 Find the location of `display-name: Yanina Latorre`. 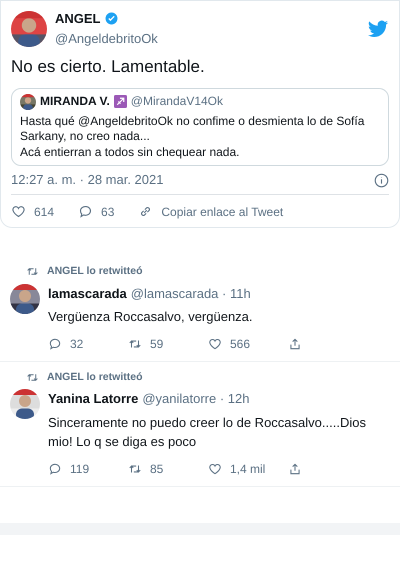

display-name: Yanina Latorre is located at coordinates (93, 399).